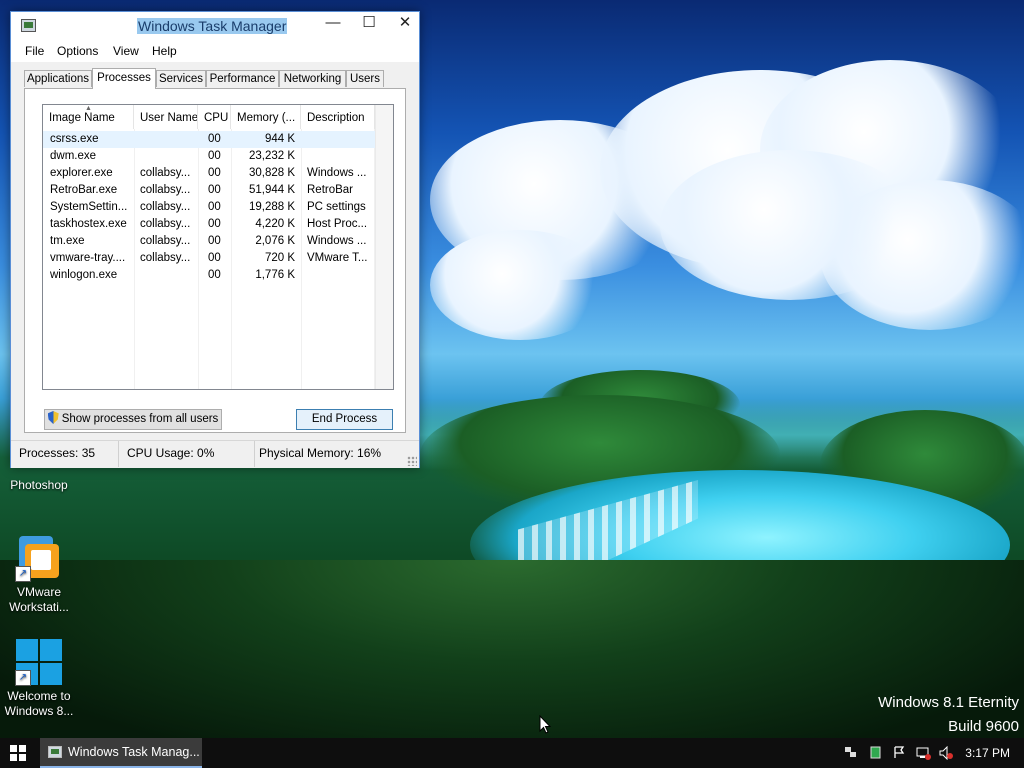 This screenshot has width=1024, height=768. What do you see at coordinates (412, 461) in the screenshot?
I see `resize-grip-icon` at bounding box center [412, 461].